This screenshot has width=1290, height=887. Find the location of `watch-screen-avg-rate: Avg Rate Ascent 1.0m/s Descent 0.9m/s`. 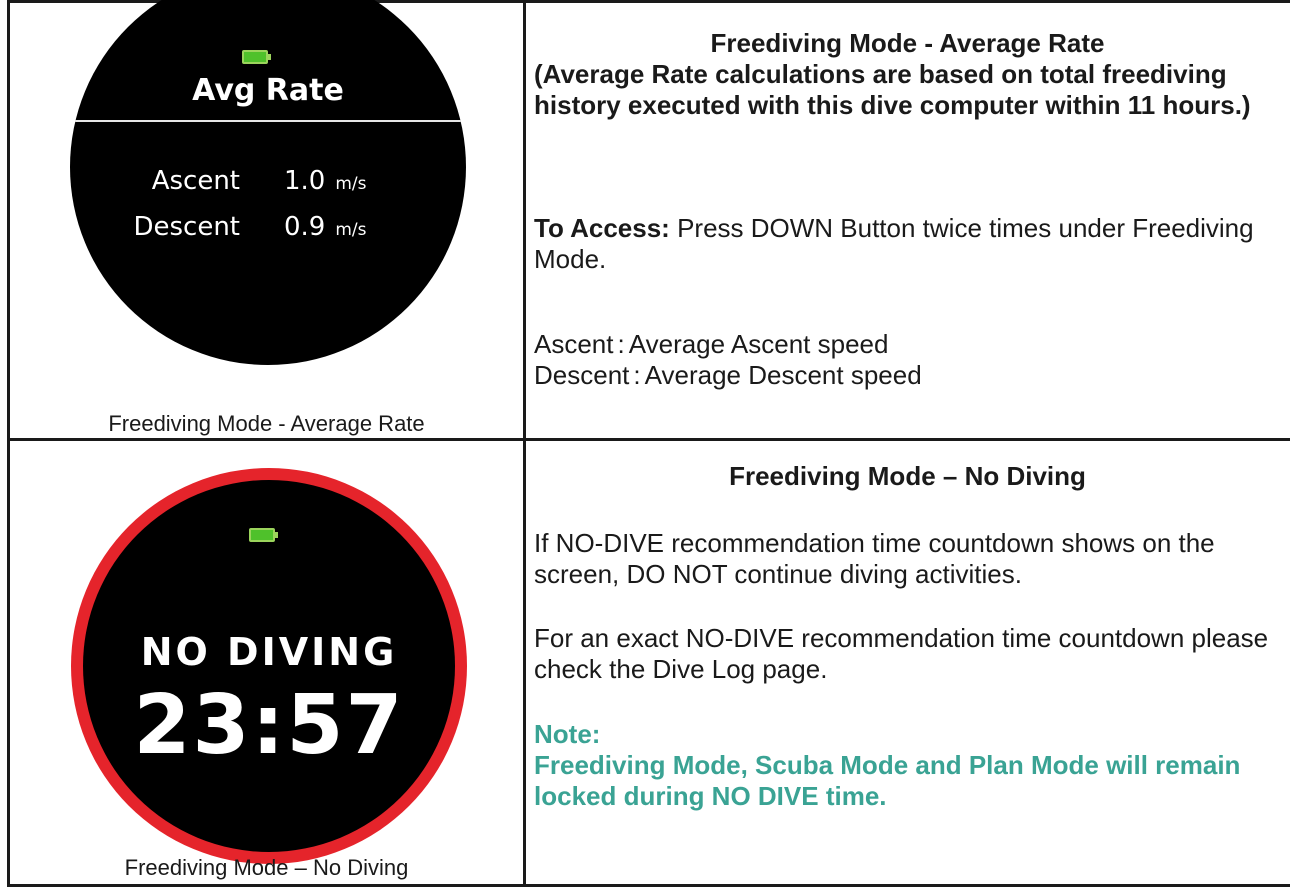

watch-screen-avg-rate: Avg Rate Ascent 1.0m/s Descent 0.9m/s is located at coordinates (268, 182).